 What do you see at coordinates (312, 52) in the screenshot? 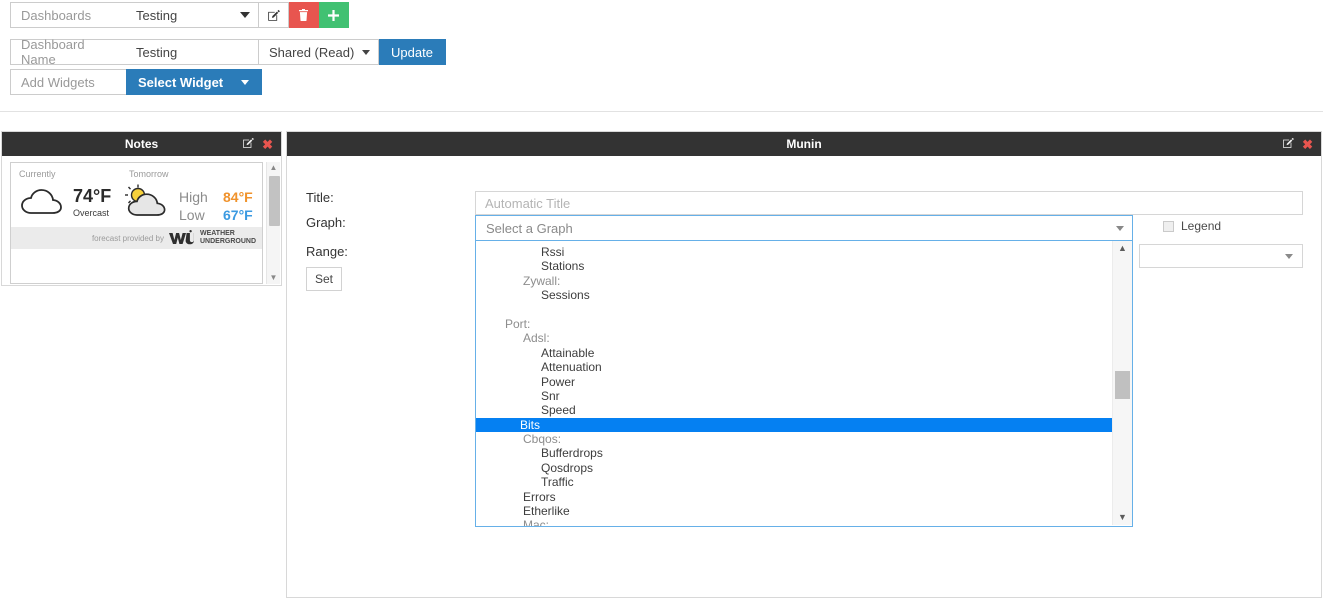
I see `share-mode-value: Shared (Read)` at bounding box center [312, 52].